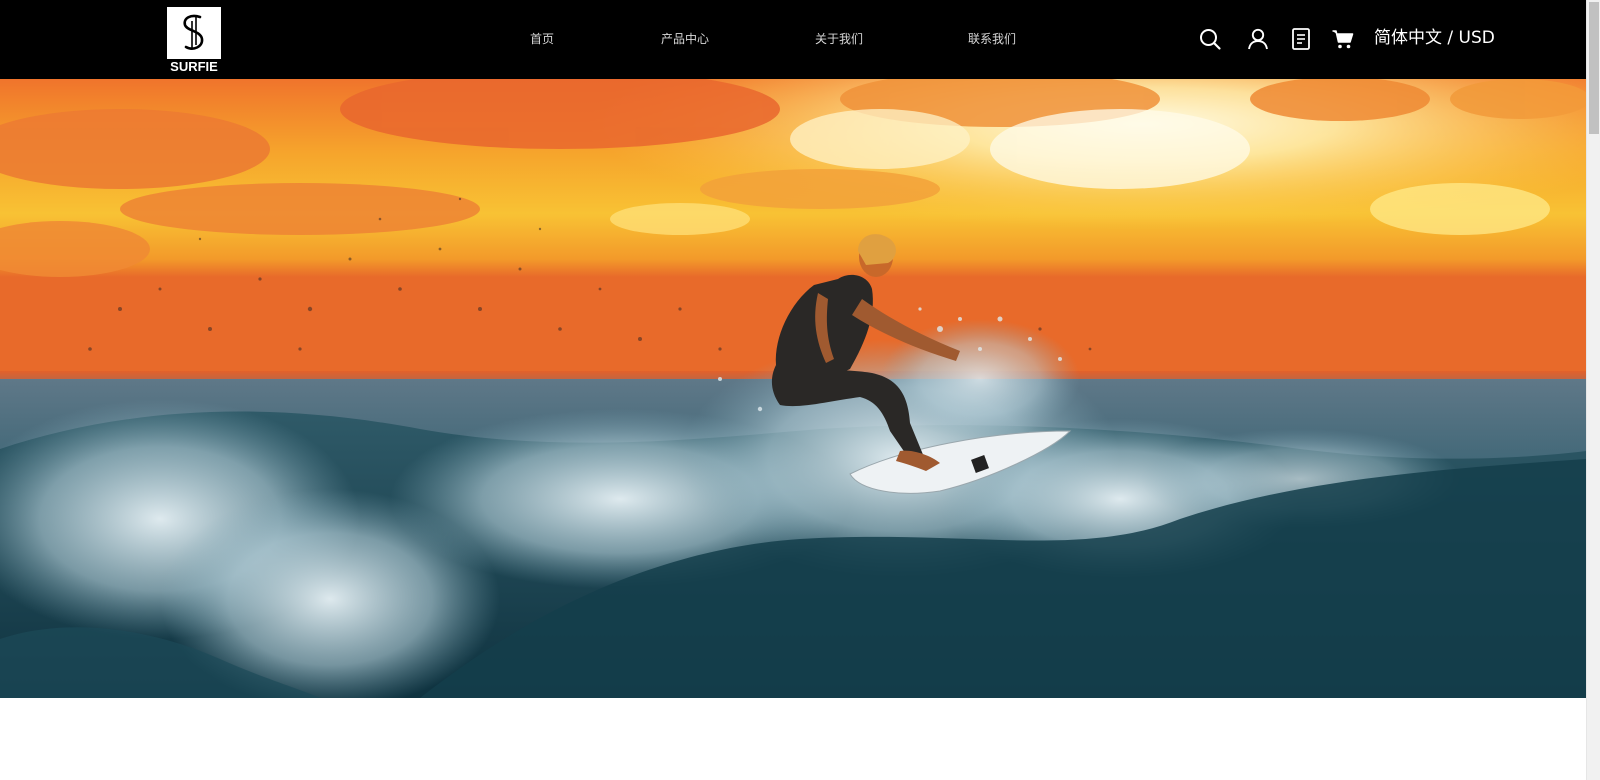 This screenshot has width=1600, height=780. I want to click on orders-icon, so click(1301, 39).